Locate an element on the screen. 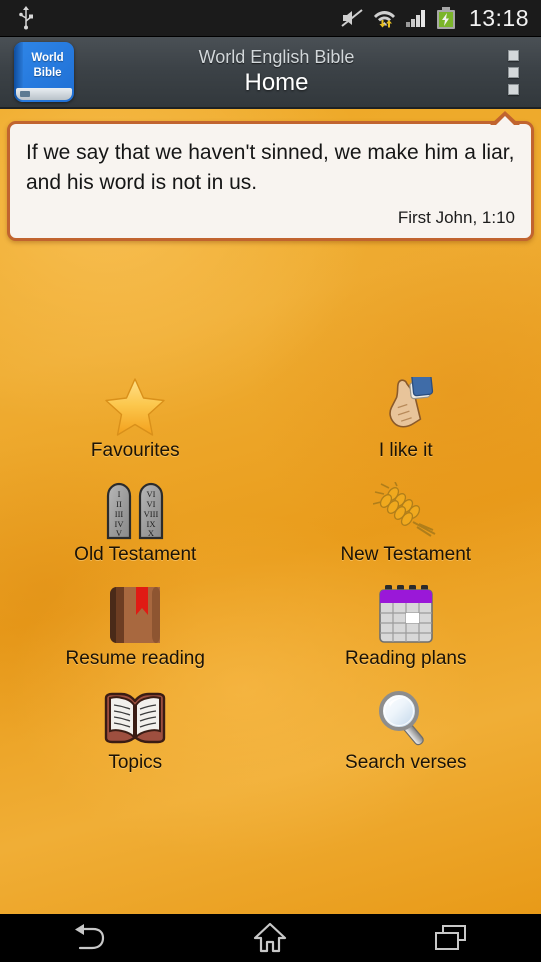 Image resolution: width=541 pixels, height=962 pixels. bookmarked-book-icon is located at coordinates (135, 615).